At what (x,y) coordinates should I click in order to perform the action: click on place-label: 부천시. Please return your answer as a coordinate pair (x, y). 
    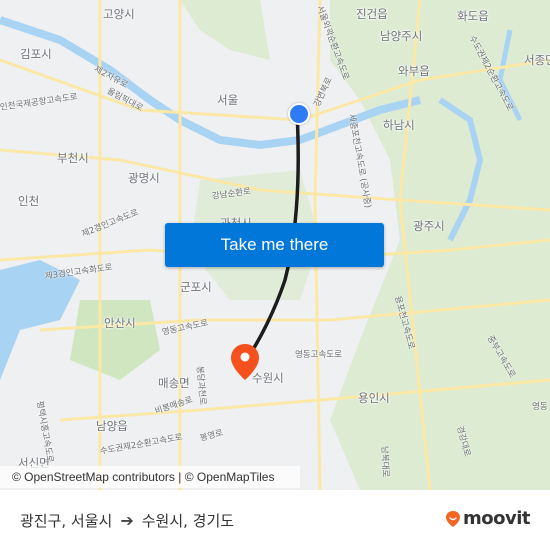
    Looking at the image, I should click on (73, 158).